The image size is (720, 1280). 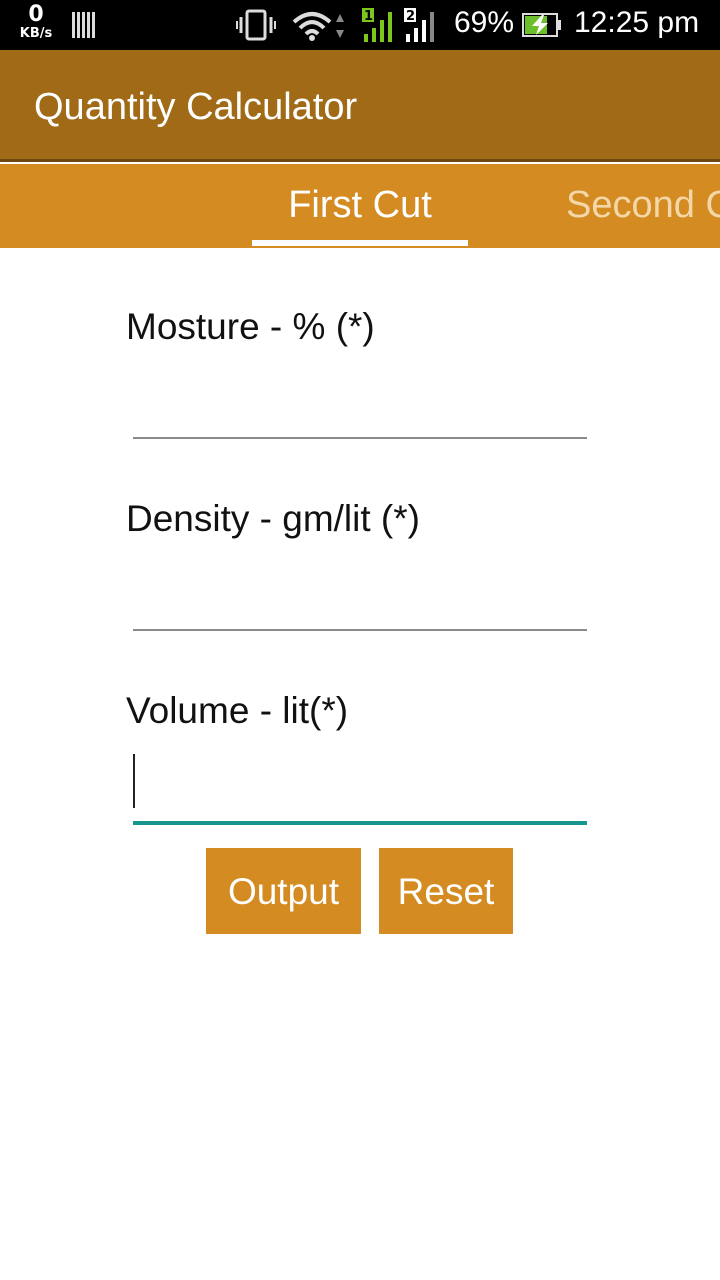 I want to click on tab-second-cut: Second C, so click(x=643, y=205).